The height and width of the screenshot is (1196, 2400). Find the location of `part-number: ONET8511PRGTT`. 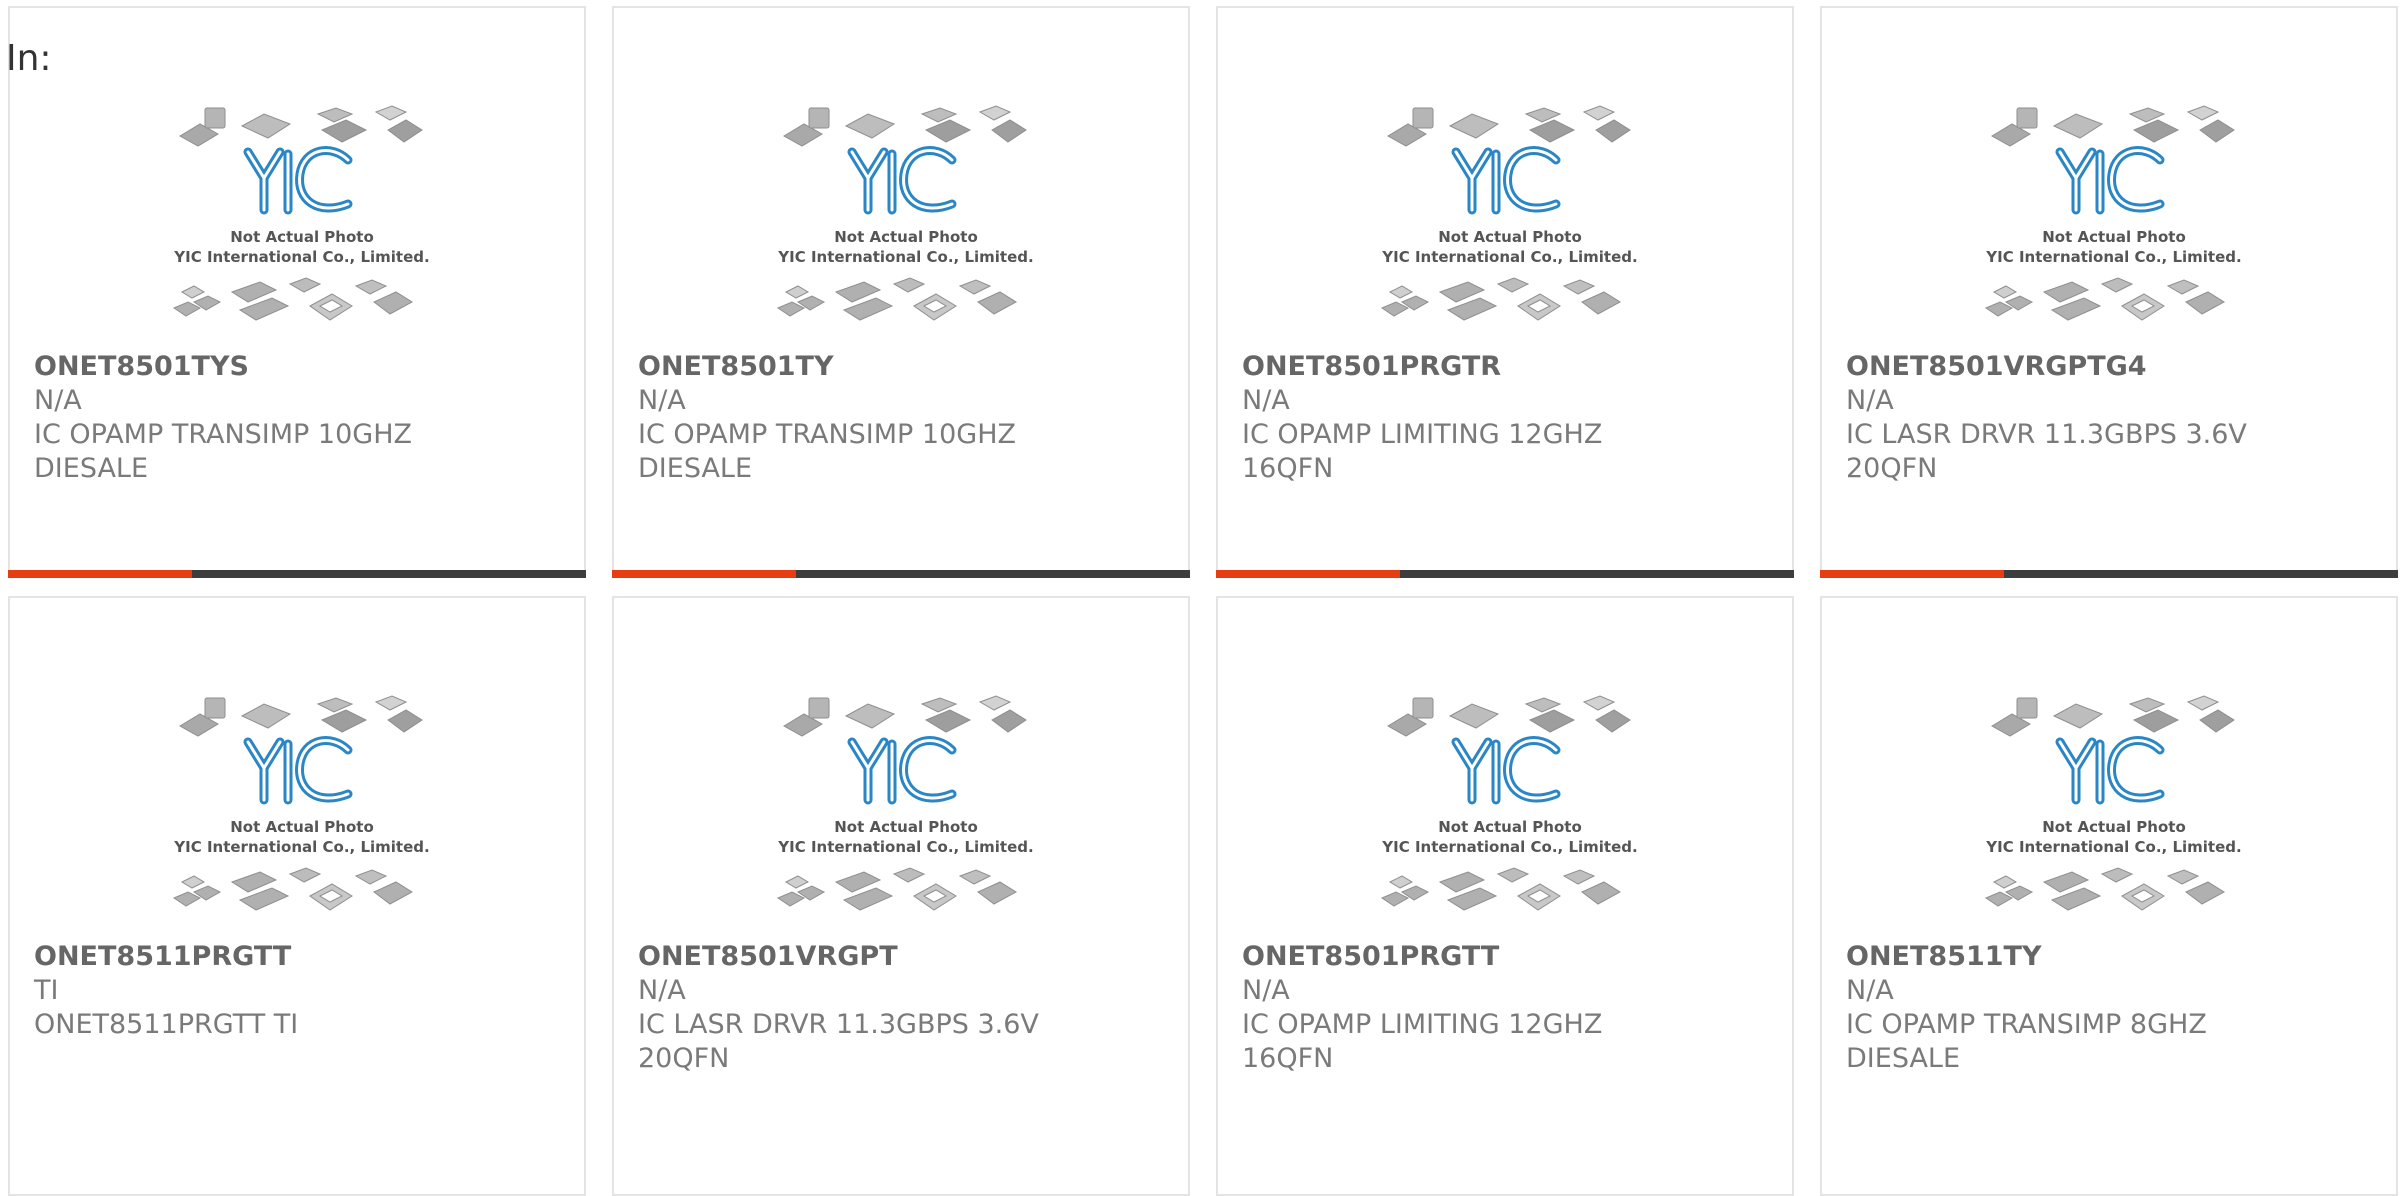

part-number: ONET8511PRGTT is located at coordinates (299, 957).